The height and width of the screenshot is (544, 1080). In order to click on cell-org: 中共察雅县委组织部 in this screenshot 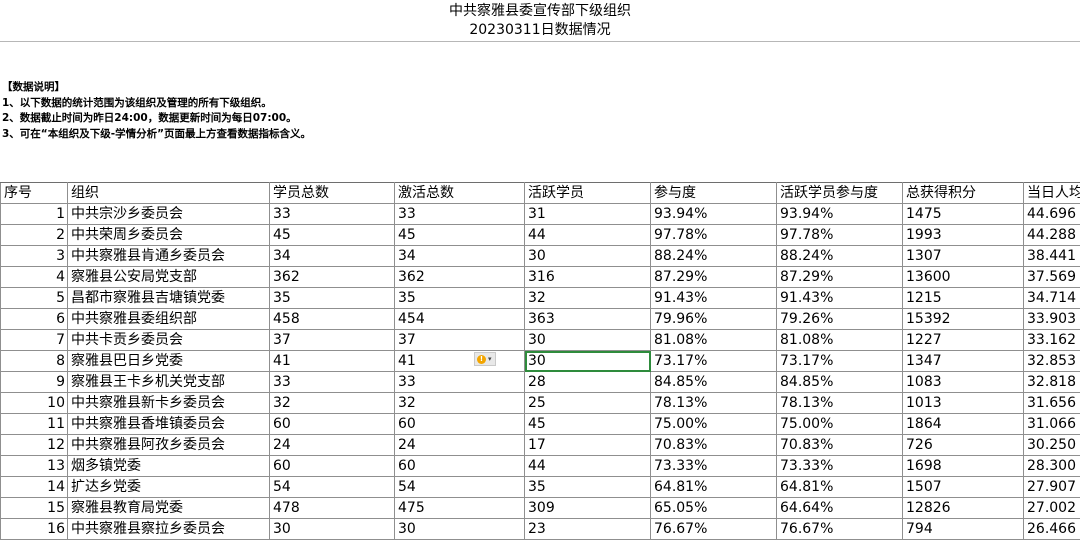, I will do `click(168, 319)`.